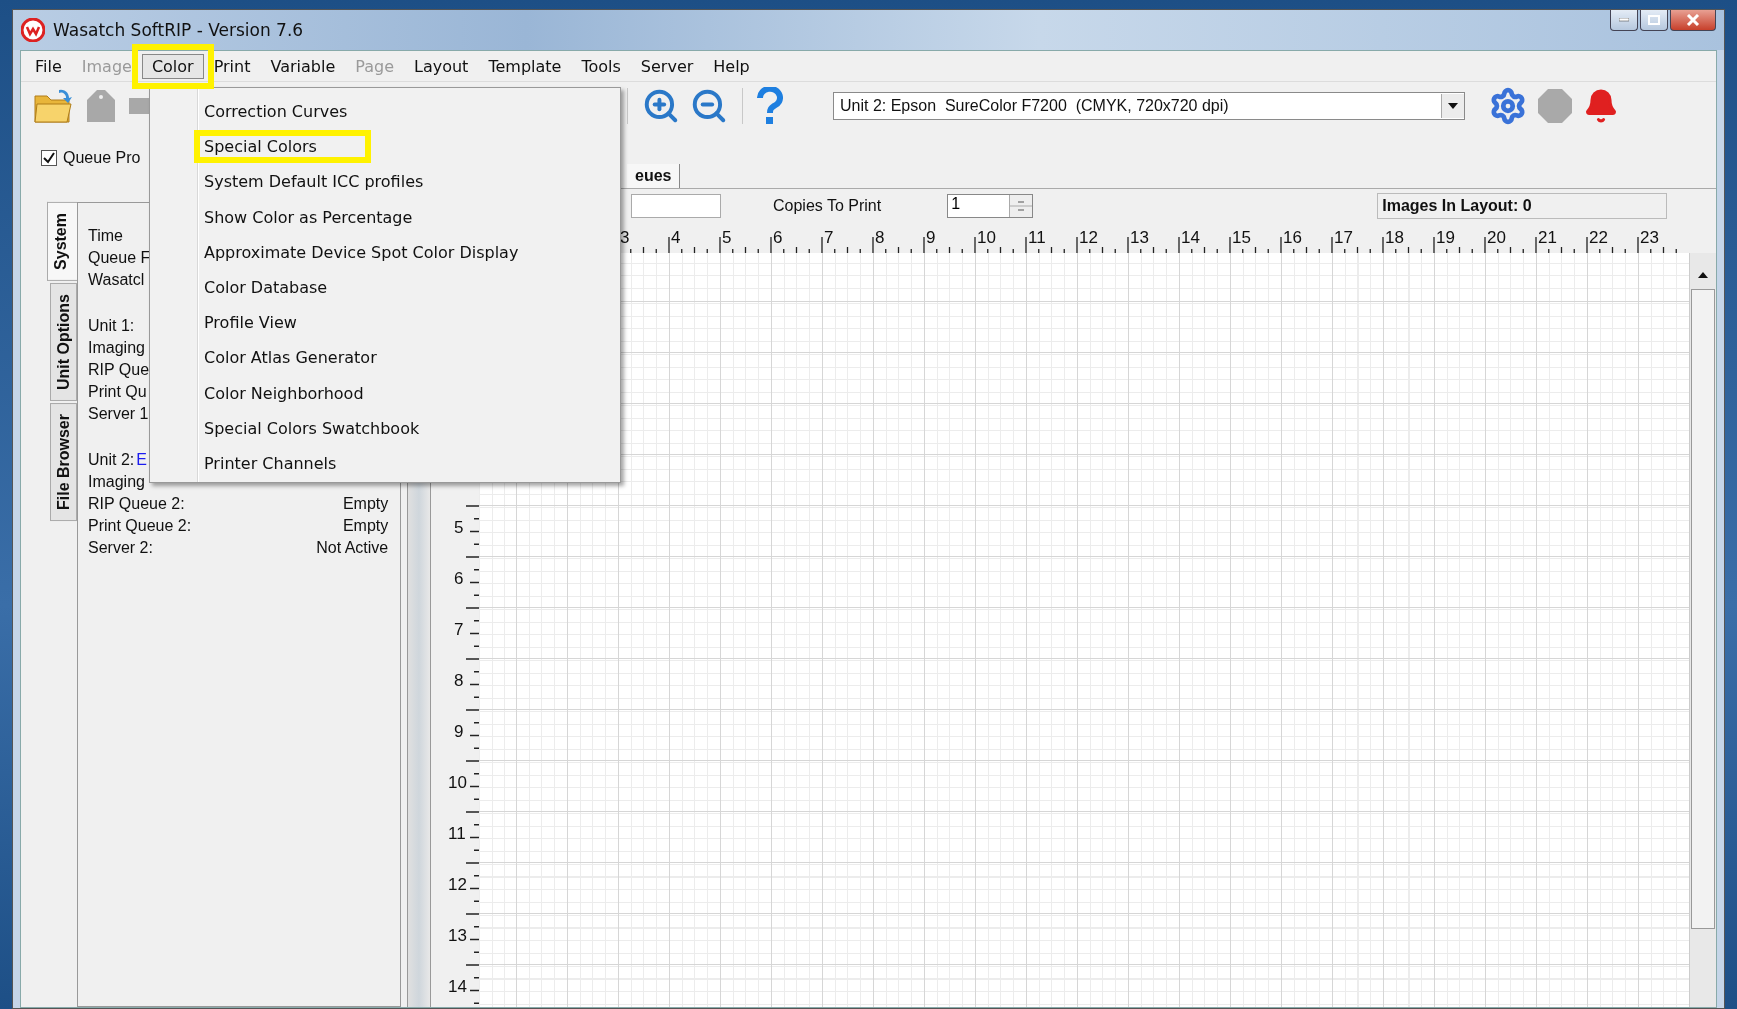  Describe the element at coordinates (1508, 106) in the screenshot. I see `settings-icon` at that location.